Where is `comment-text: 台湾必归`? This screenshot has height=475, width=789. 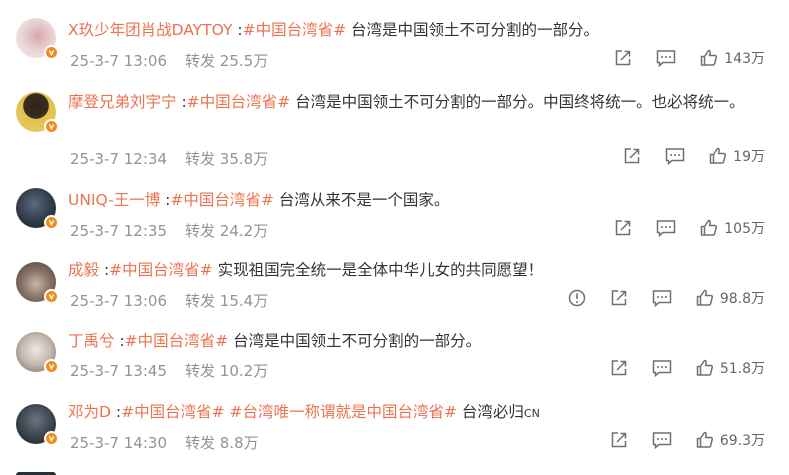 comment-text: 台湾必归 is located at coordinates (490, 412).